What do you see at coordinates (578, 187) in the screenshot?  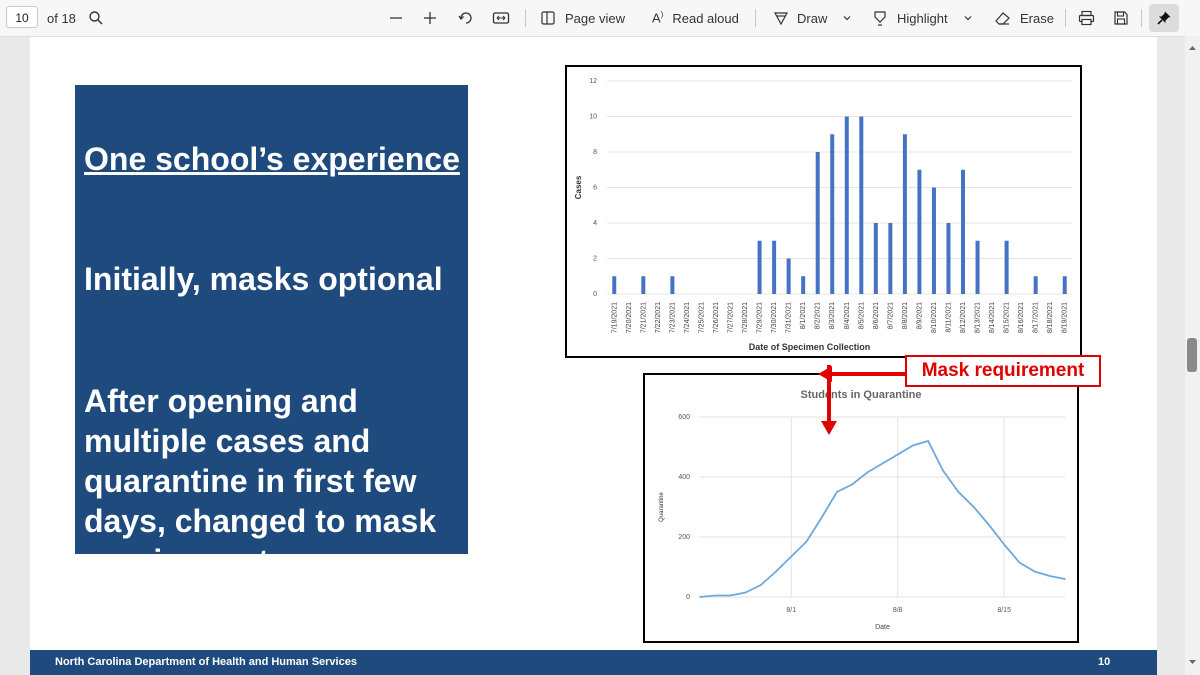 I see `y-axis-label: Cases` at bounding box center [578, 187].